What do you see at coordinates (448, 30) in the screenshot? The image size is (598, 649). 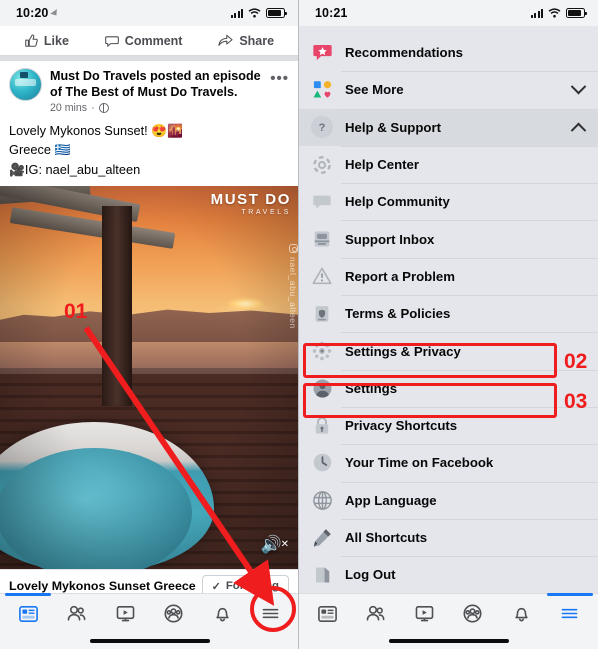 I see `partial-row-top` at bounding box center [448, 30].